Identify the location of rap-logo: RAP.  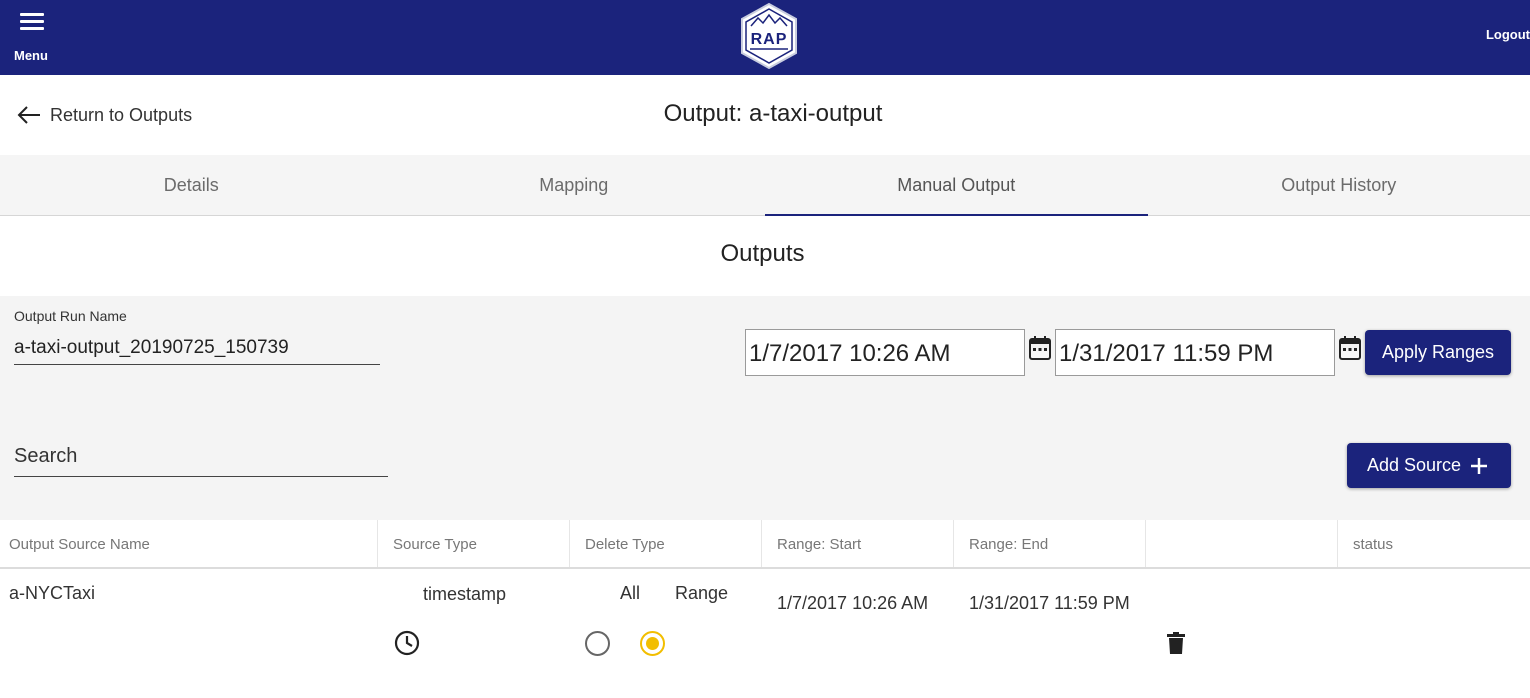
(769, 36).